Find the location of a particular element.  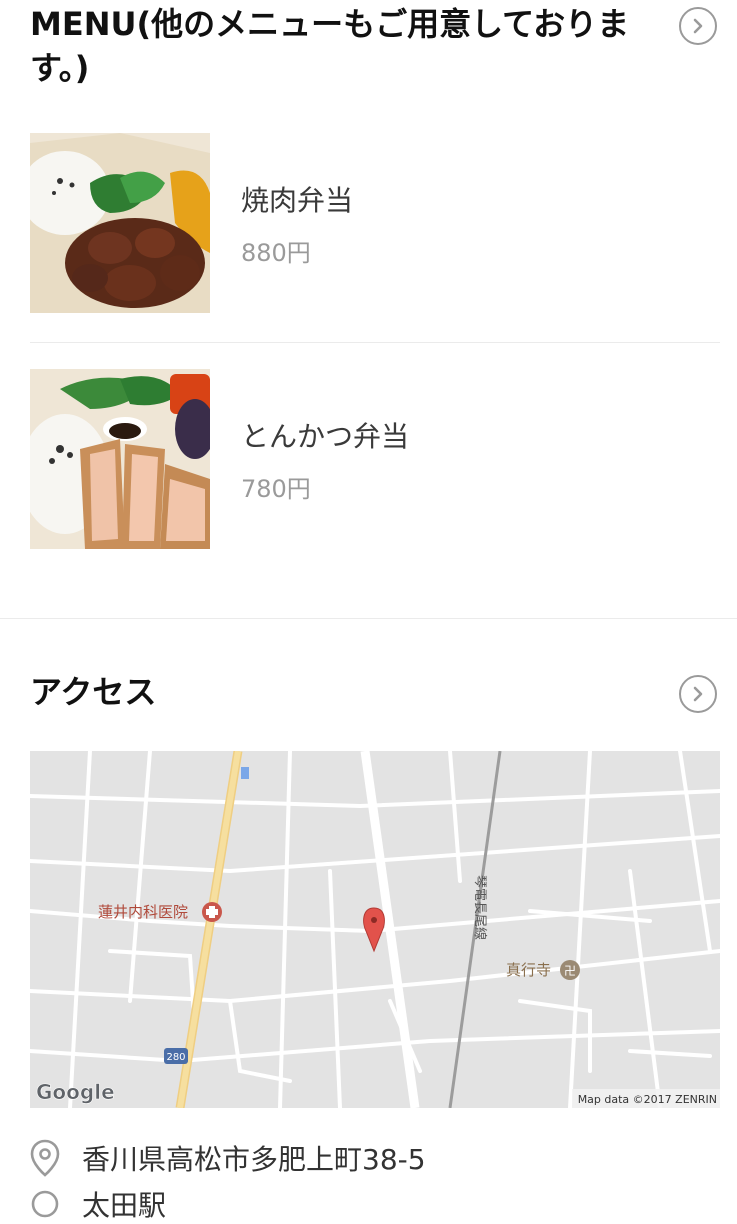

menu-section-header: MENU(他のメニューもご用意しております。) is located at coordinates (374, 50).